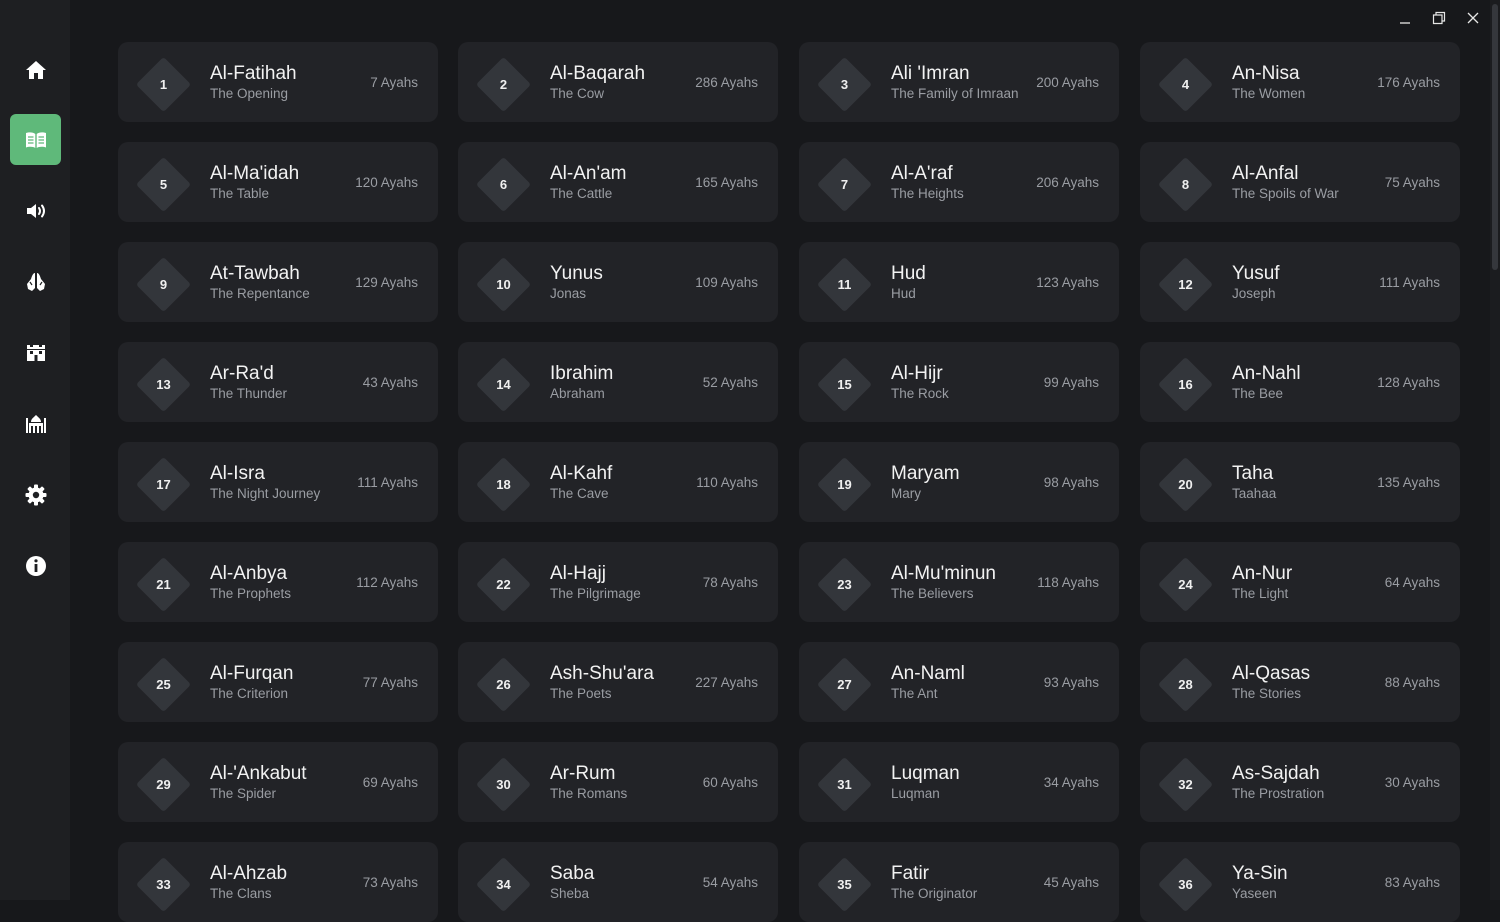  I want to click on surah-card: 20 Taha Taahaa 135 Ayahs, so click(1300, 482).